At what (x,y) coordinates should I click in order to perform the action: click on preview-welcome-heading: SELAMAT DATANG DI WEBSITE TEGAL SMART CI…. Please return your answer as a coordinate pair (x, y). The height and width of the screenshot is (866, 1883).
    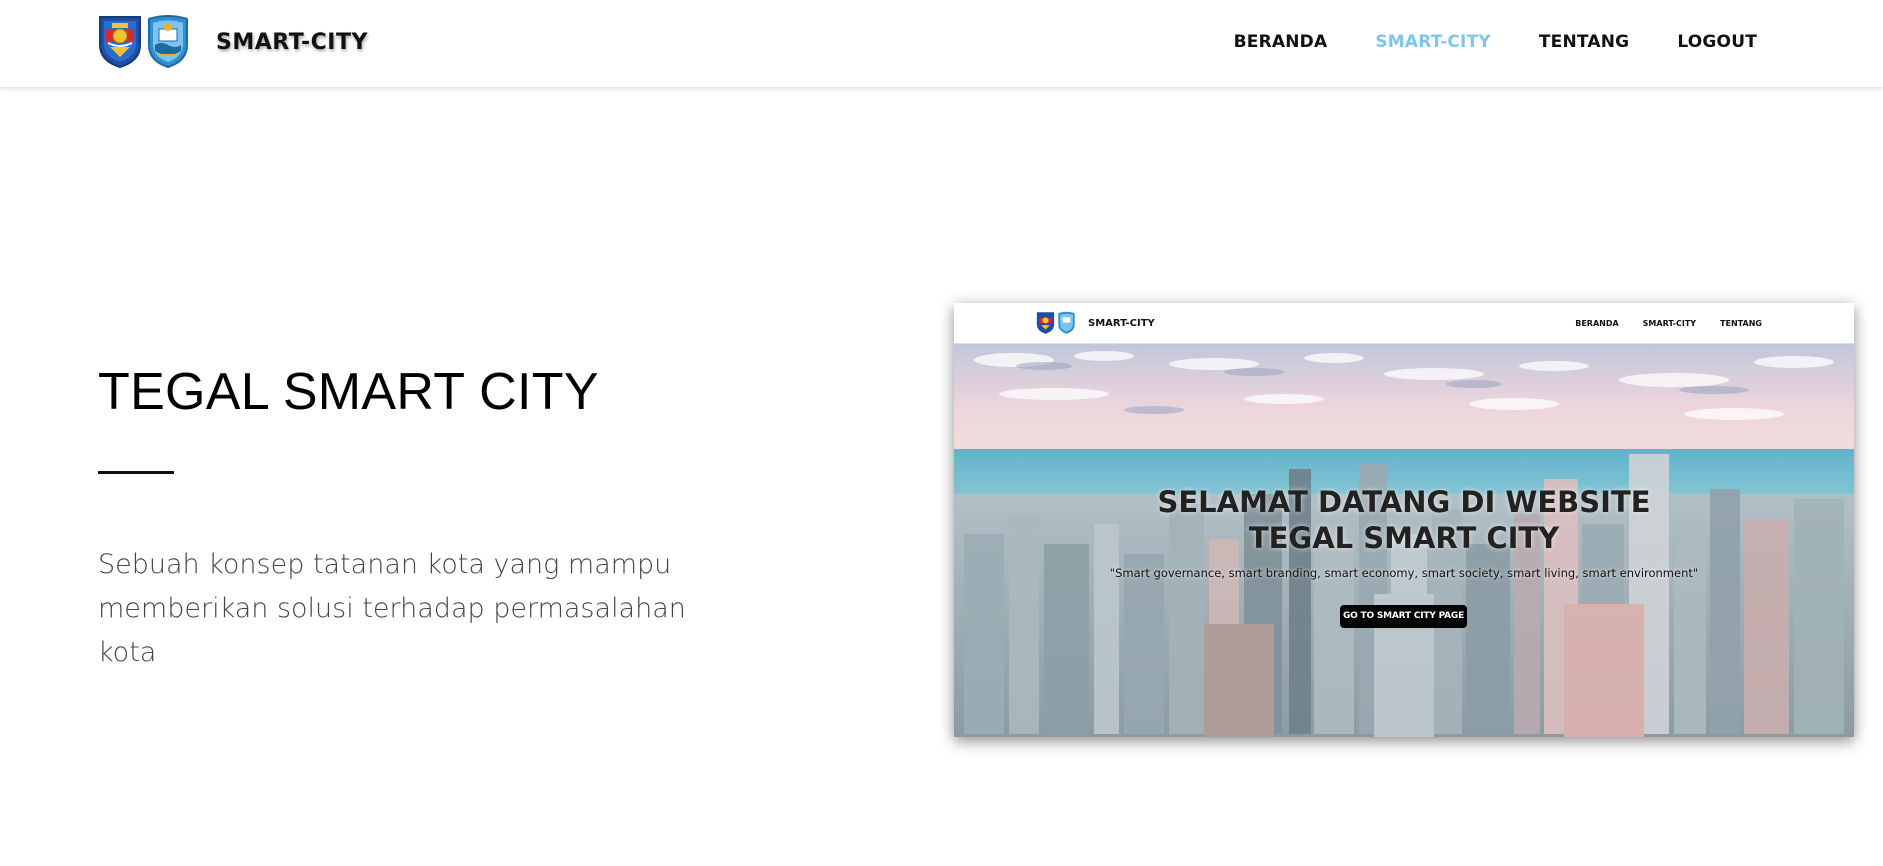
    Looking at the image, I should click on (1404, 520).